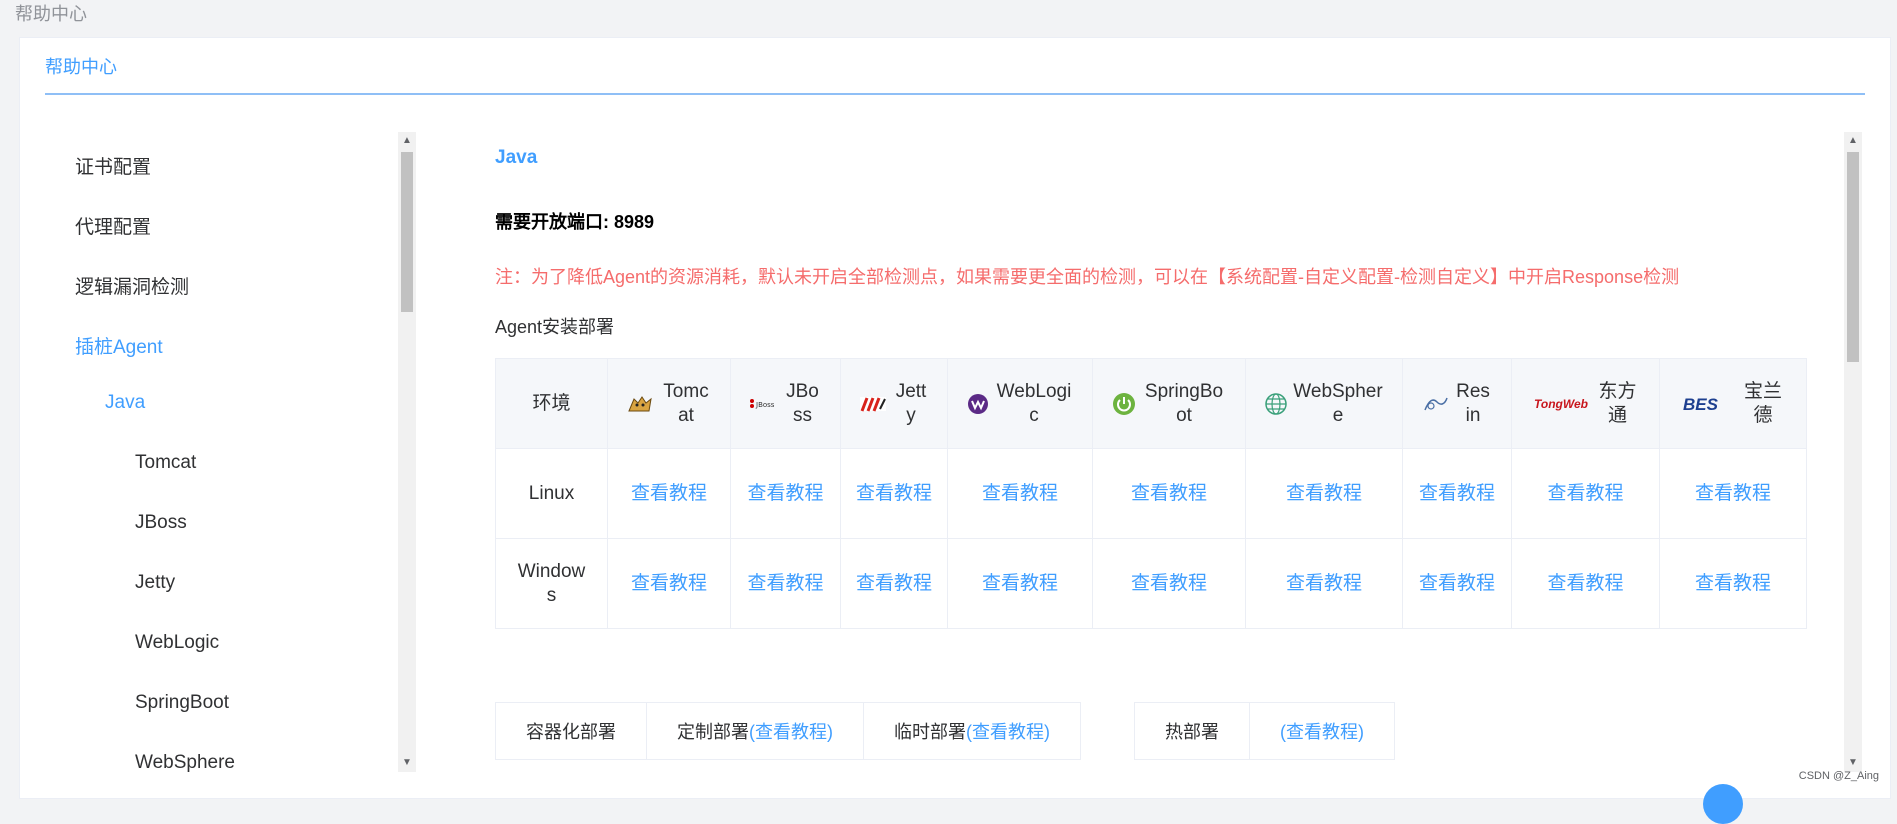 The image size is (1897, 824). What do you see at coordinates (551, 403) in the screenshot?
I see `env-header: 环境` at bounding box center [551, 403].